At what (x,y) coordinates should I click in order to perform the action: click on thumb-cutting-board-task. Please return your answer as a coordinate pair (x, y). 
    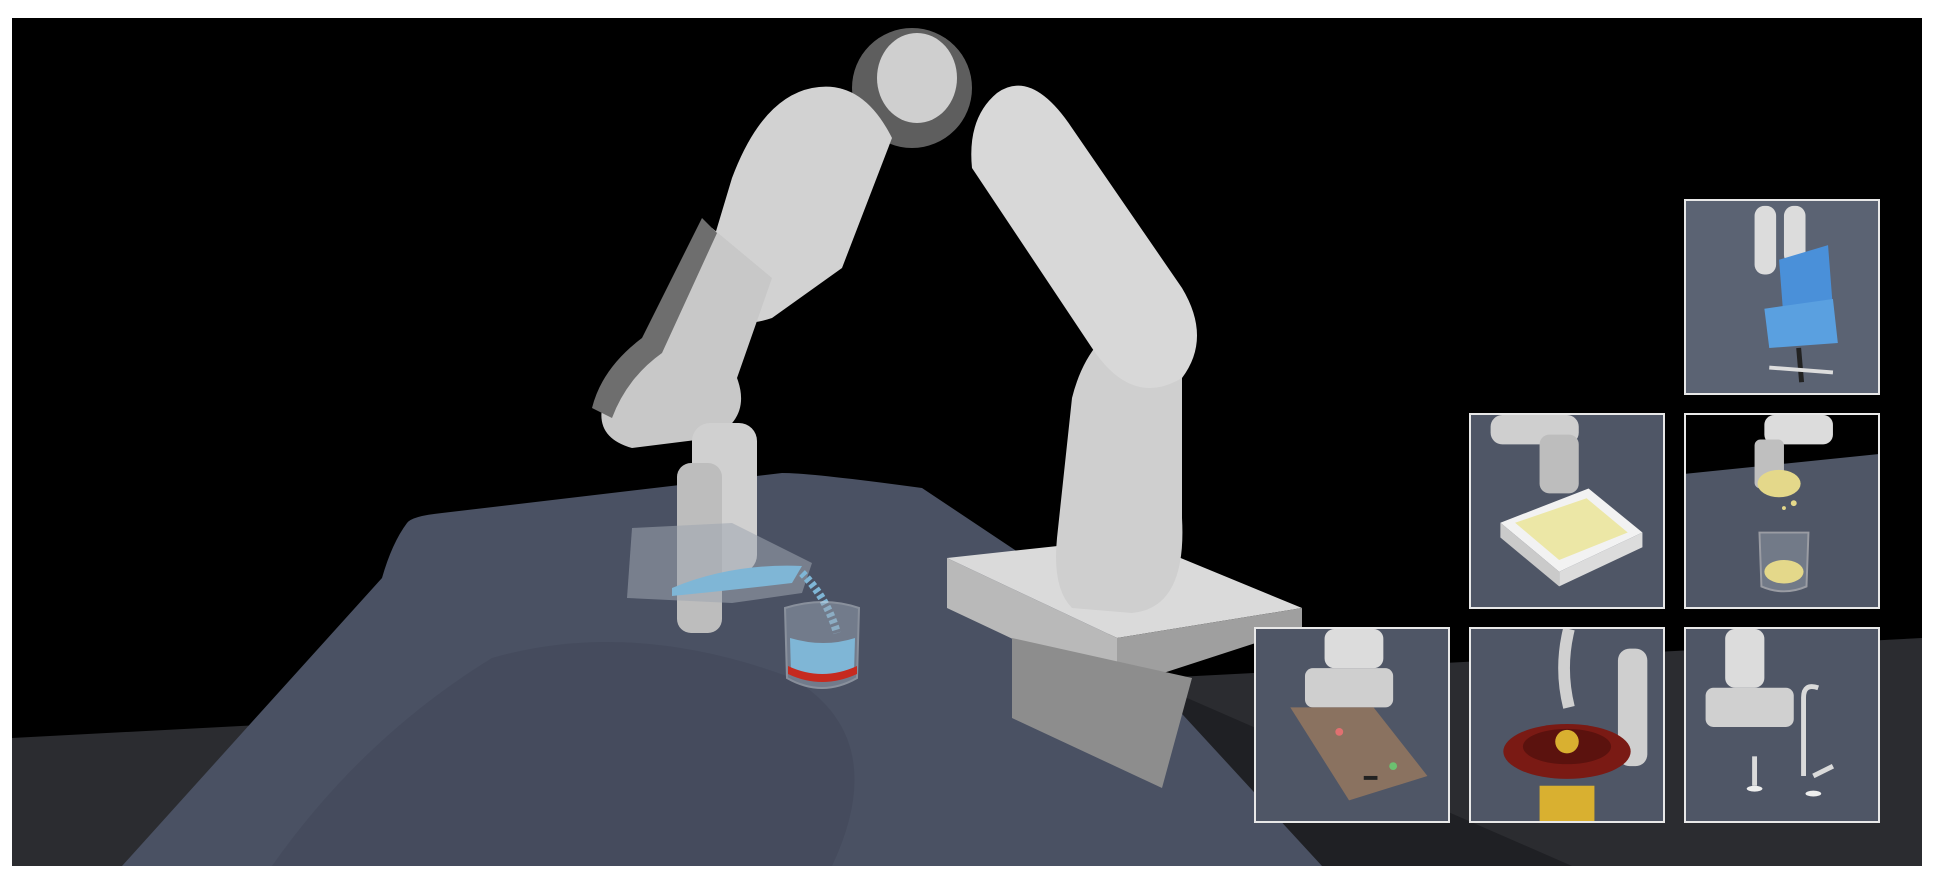
    Looking at the image, I should click on (1352, 725).